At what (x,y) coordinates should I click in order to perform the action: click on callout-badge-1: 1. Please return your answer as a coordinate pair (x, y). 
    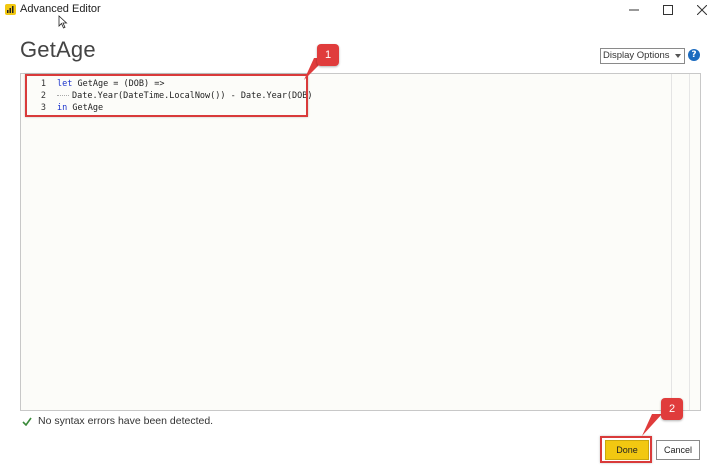
    Looking at the image, I should click on (328, 55).